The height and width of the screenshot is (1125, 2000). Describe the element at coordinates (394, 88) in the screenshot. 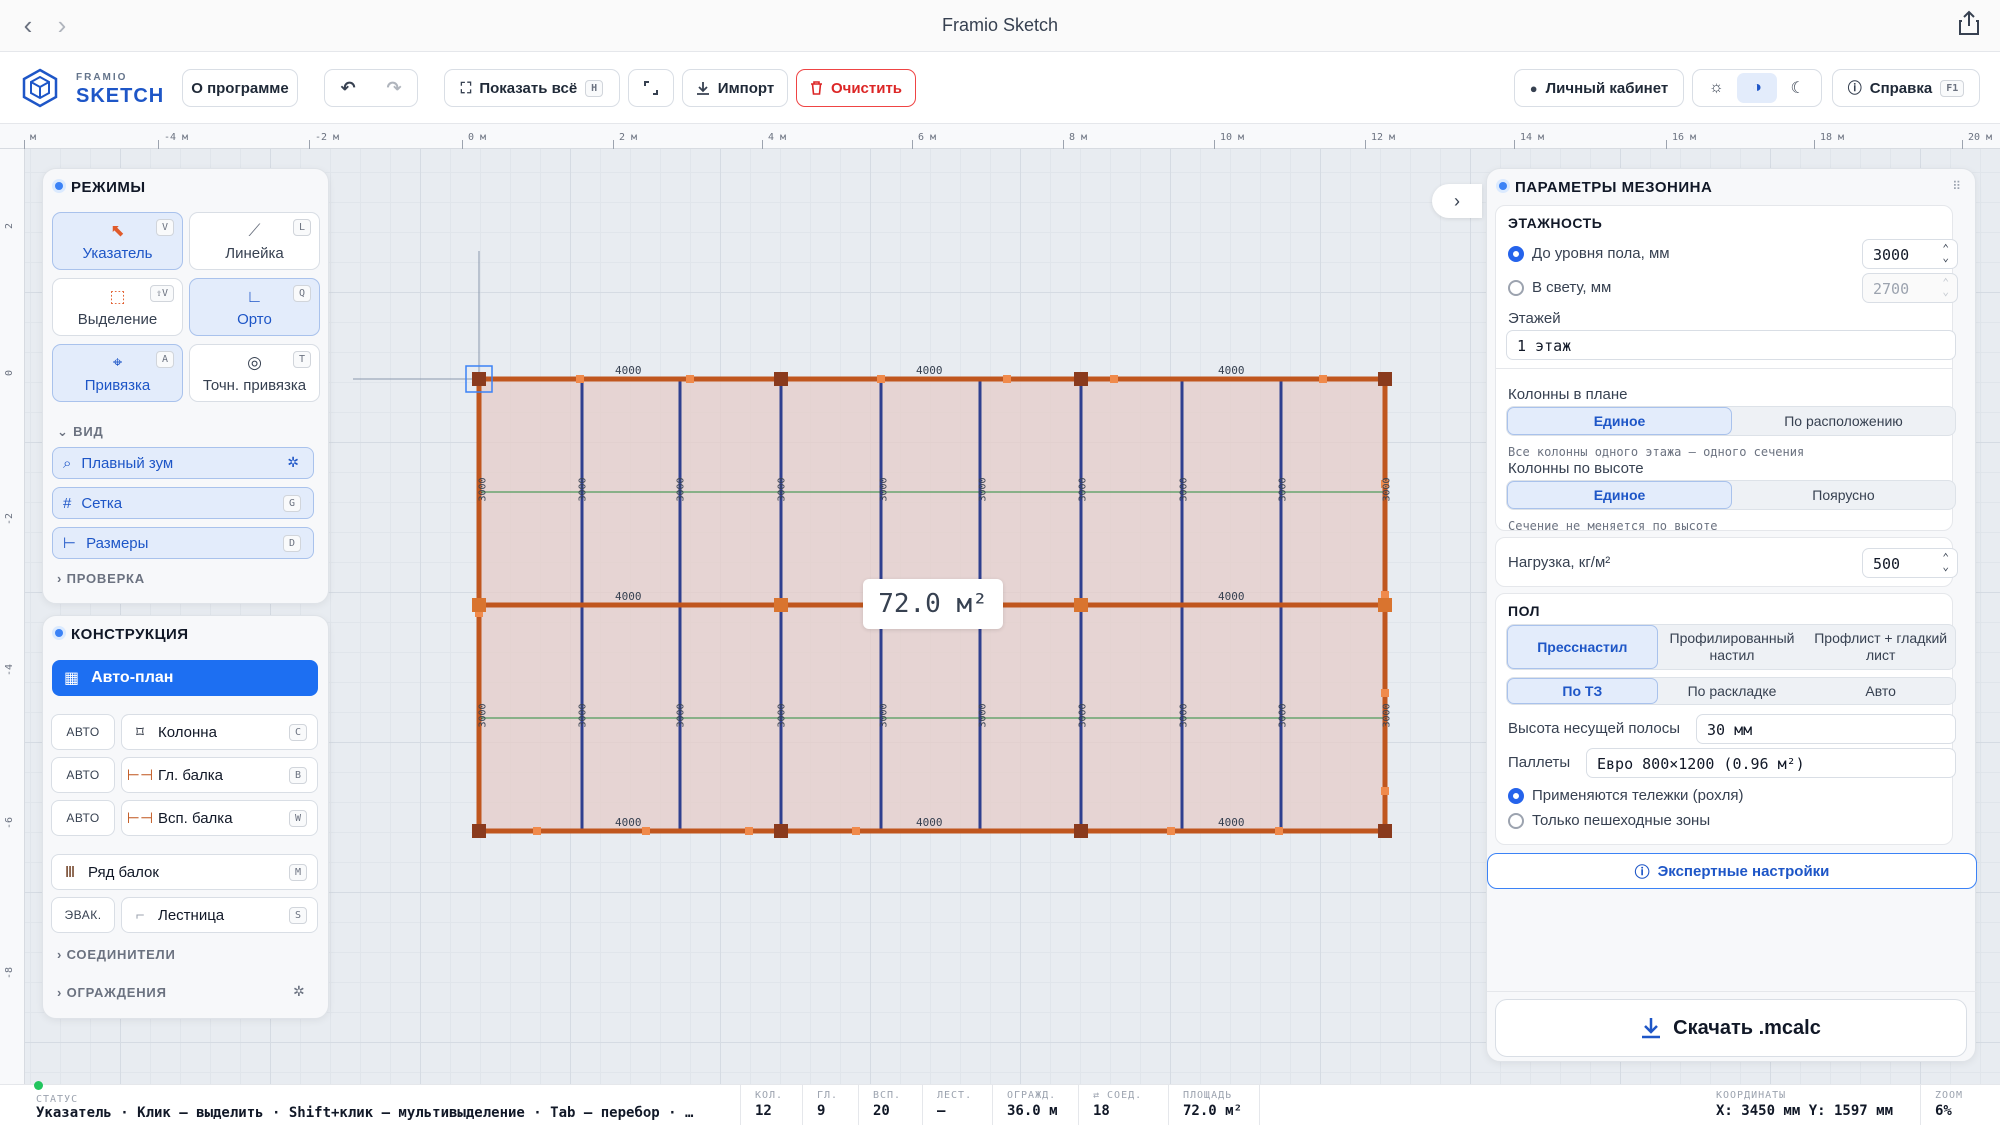

I see `redo-icon: ↷` at that location.